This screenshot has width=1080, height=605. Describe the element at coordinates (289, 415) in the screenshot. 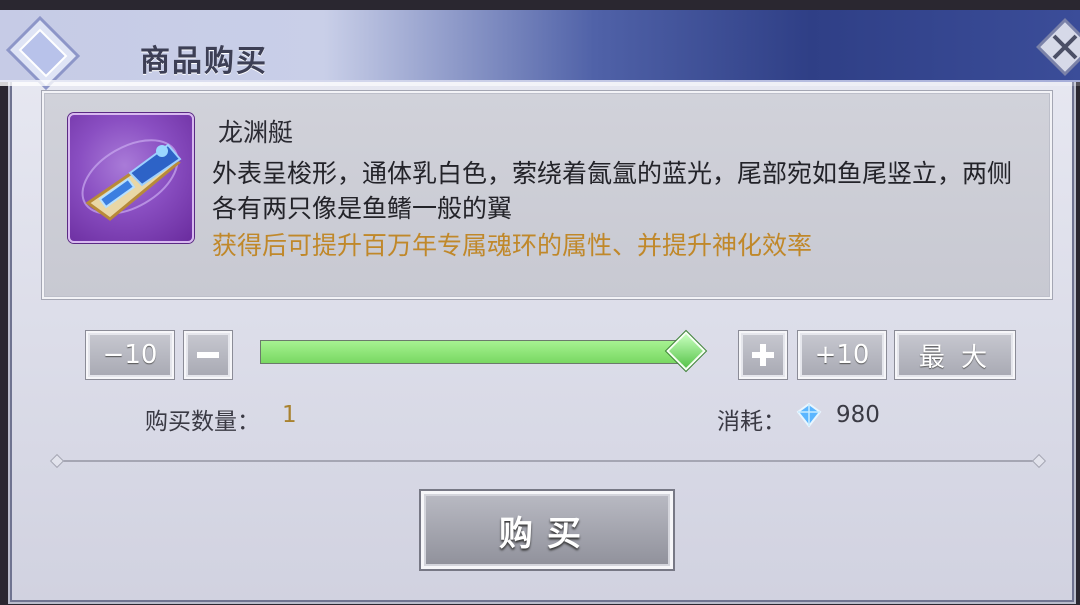

I see `quantity-value: 1` at that location.